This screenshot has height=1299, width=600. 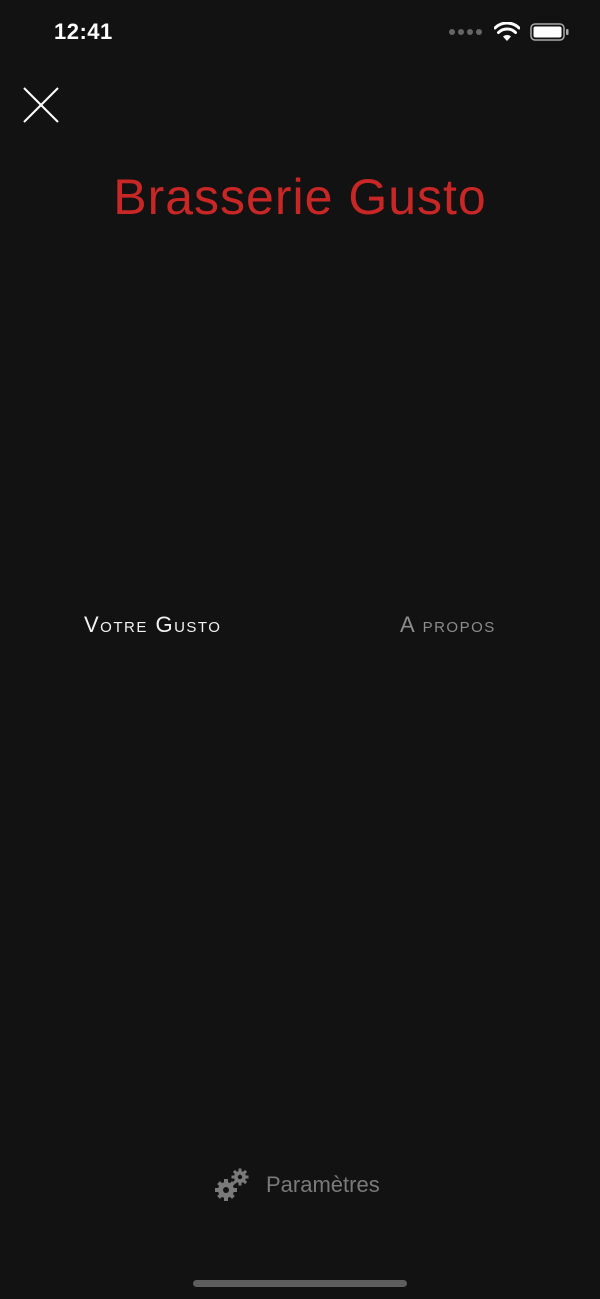 I want to click on signal-dots-icon, so click(x=465, y=32).